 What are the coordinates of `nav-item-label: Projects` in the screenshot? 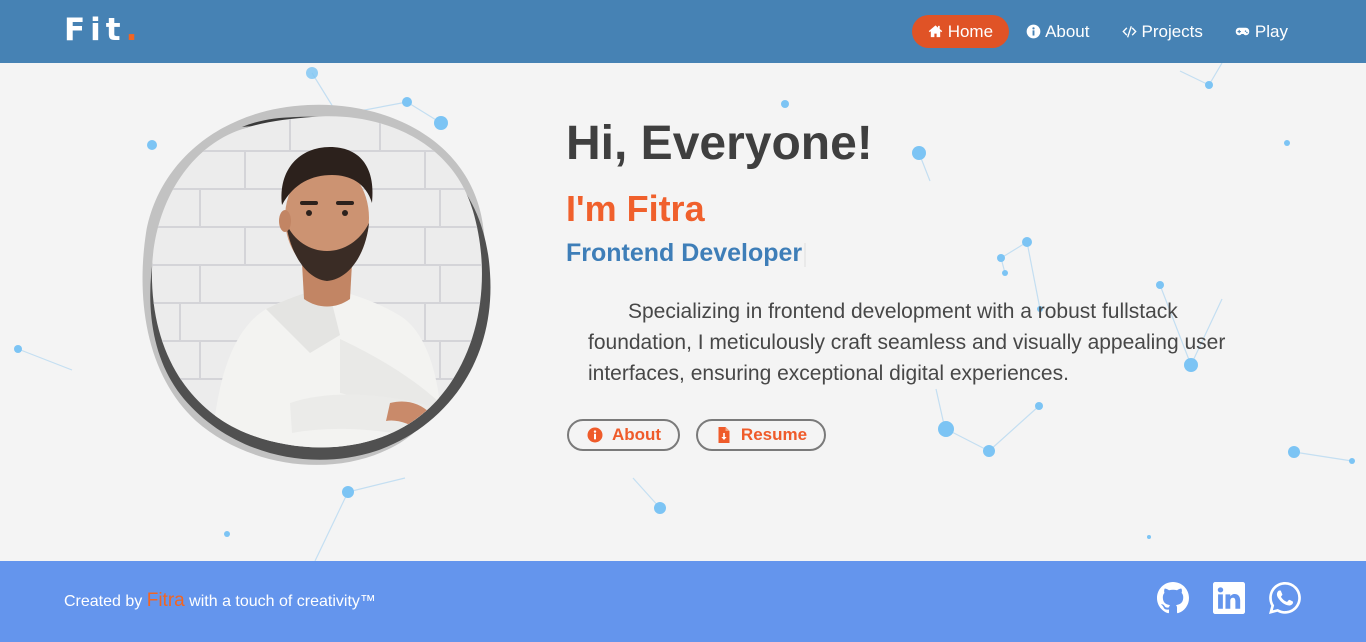 It's located at (1172, 31).